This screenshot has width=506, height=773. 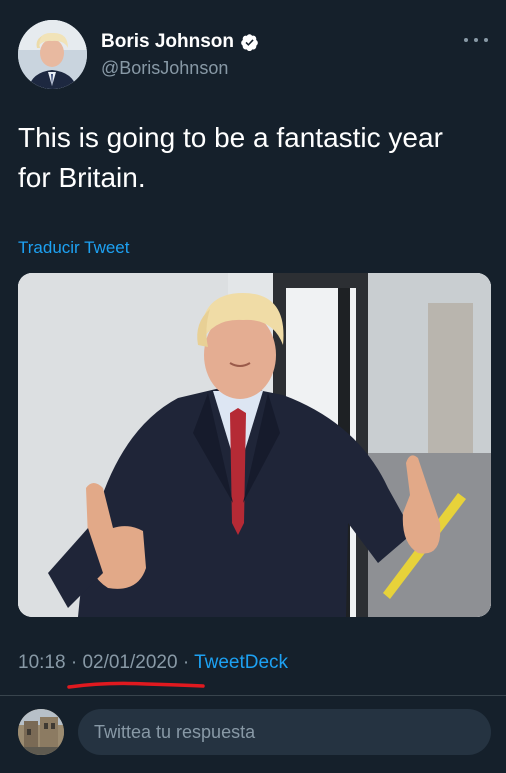 What do you see at coordinates (42, 662) in the screenshot?
I see `tweet-time: 10:18` at bounding box center [42, 662].